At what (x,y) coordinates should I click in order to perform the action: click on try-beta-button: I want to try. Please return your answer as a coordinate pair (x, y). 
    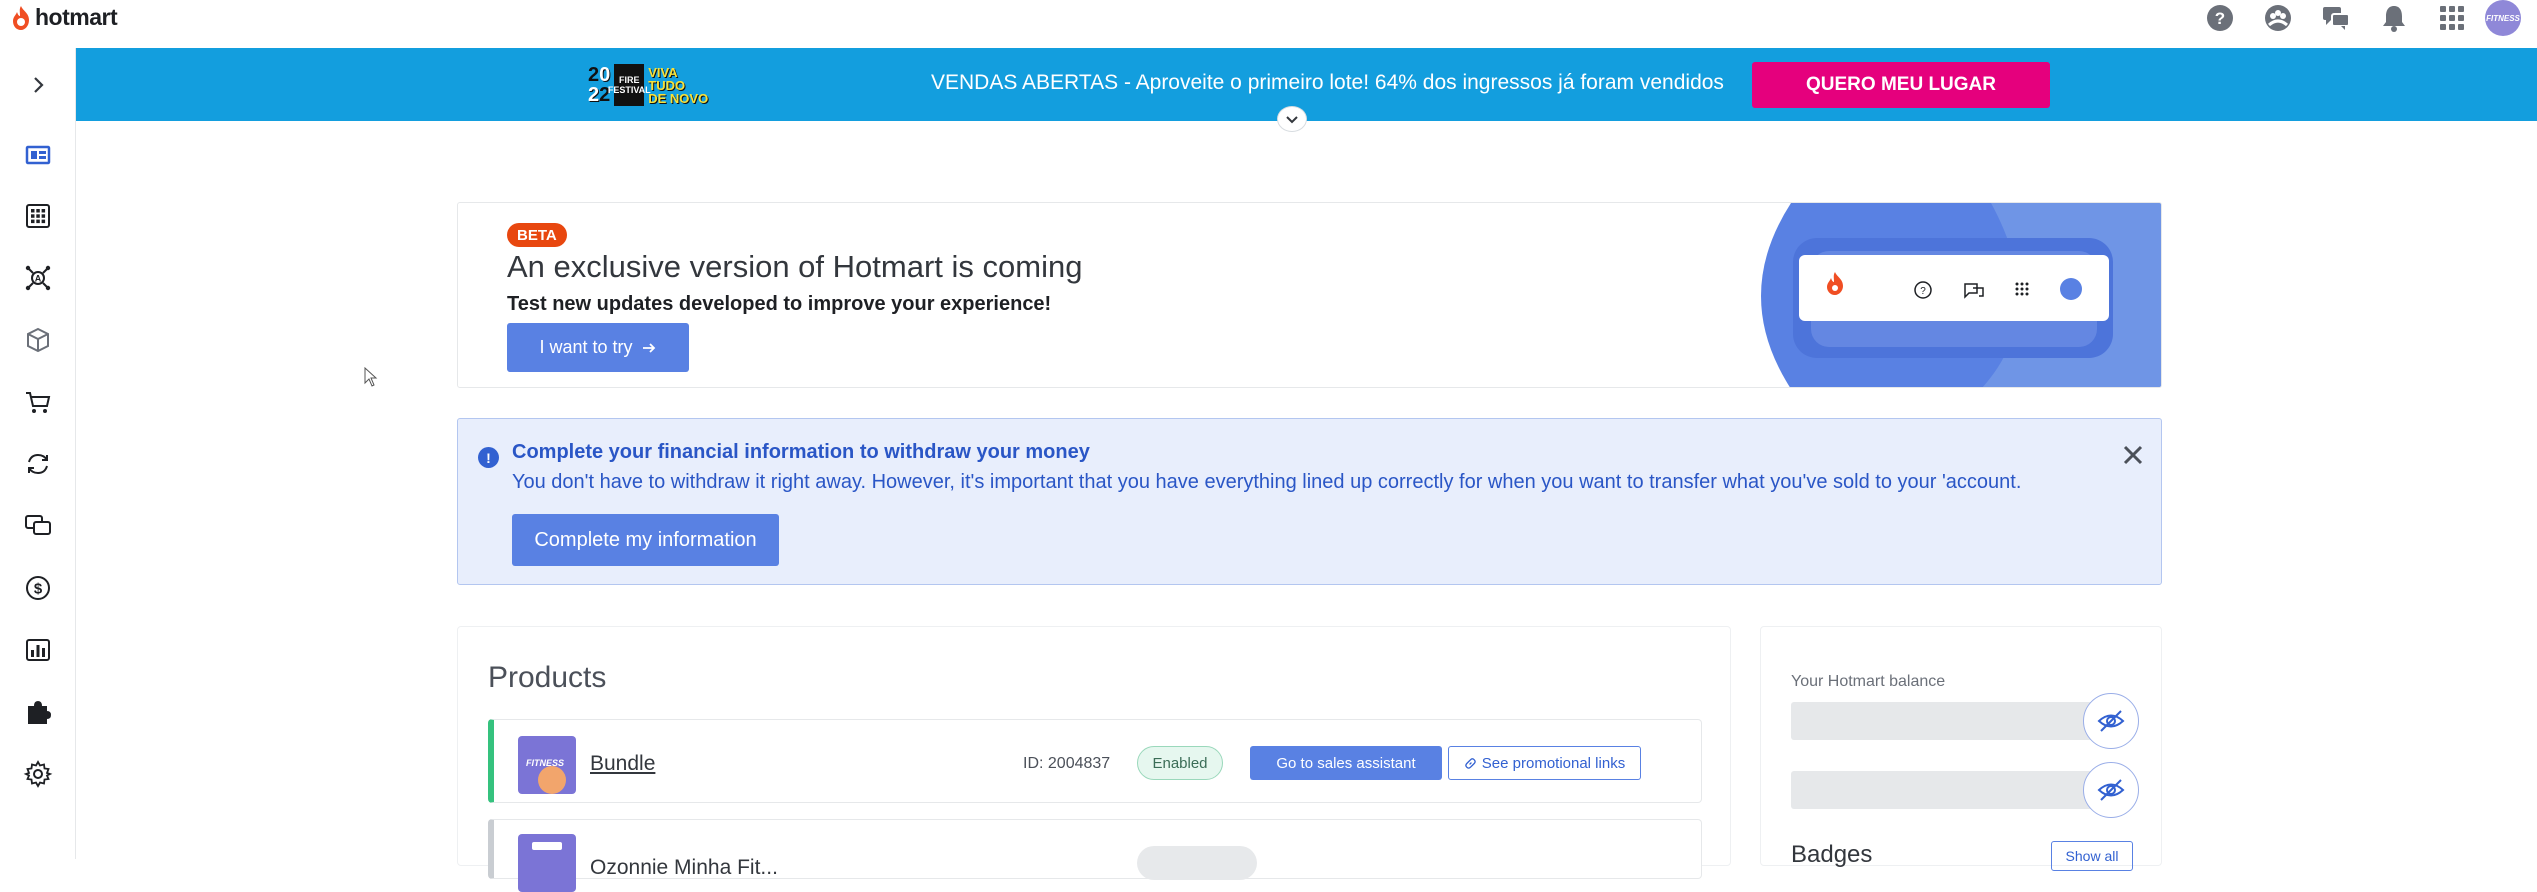
    Looking at the image, I should click on (598, 347).